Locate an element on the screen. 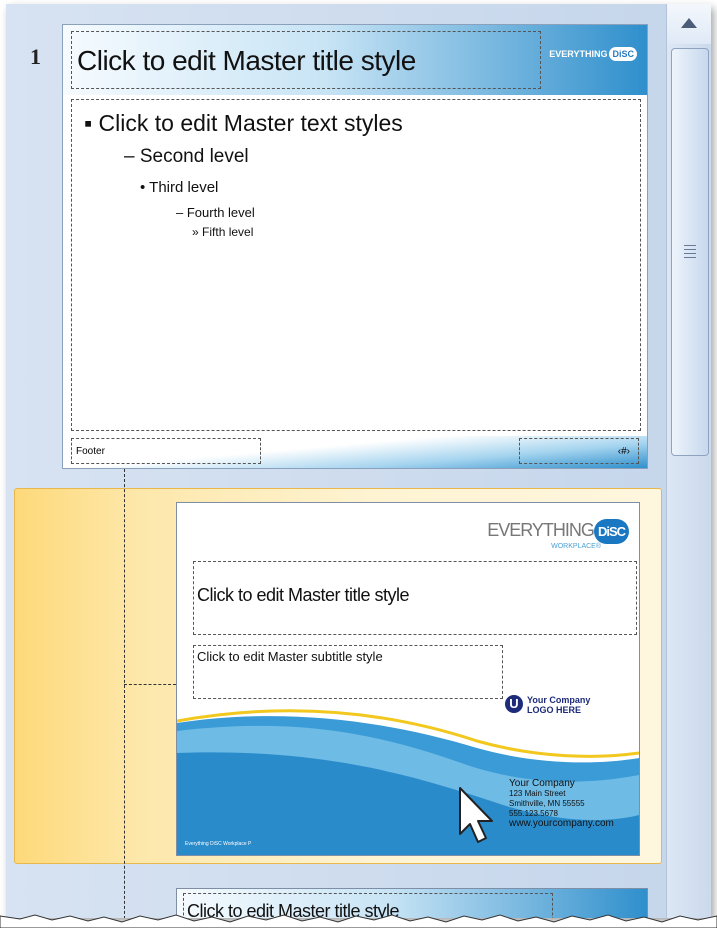 This screenshot has width=717, height=928. torn-edge is located at coordinates (358, 921).